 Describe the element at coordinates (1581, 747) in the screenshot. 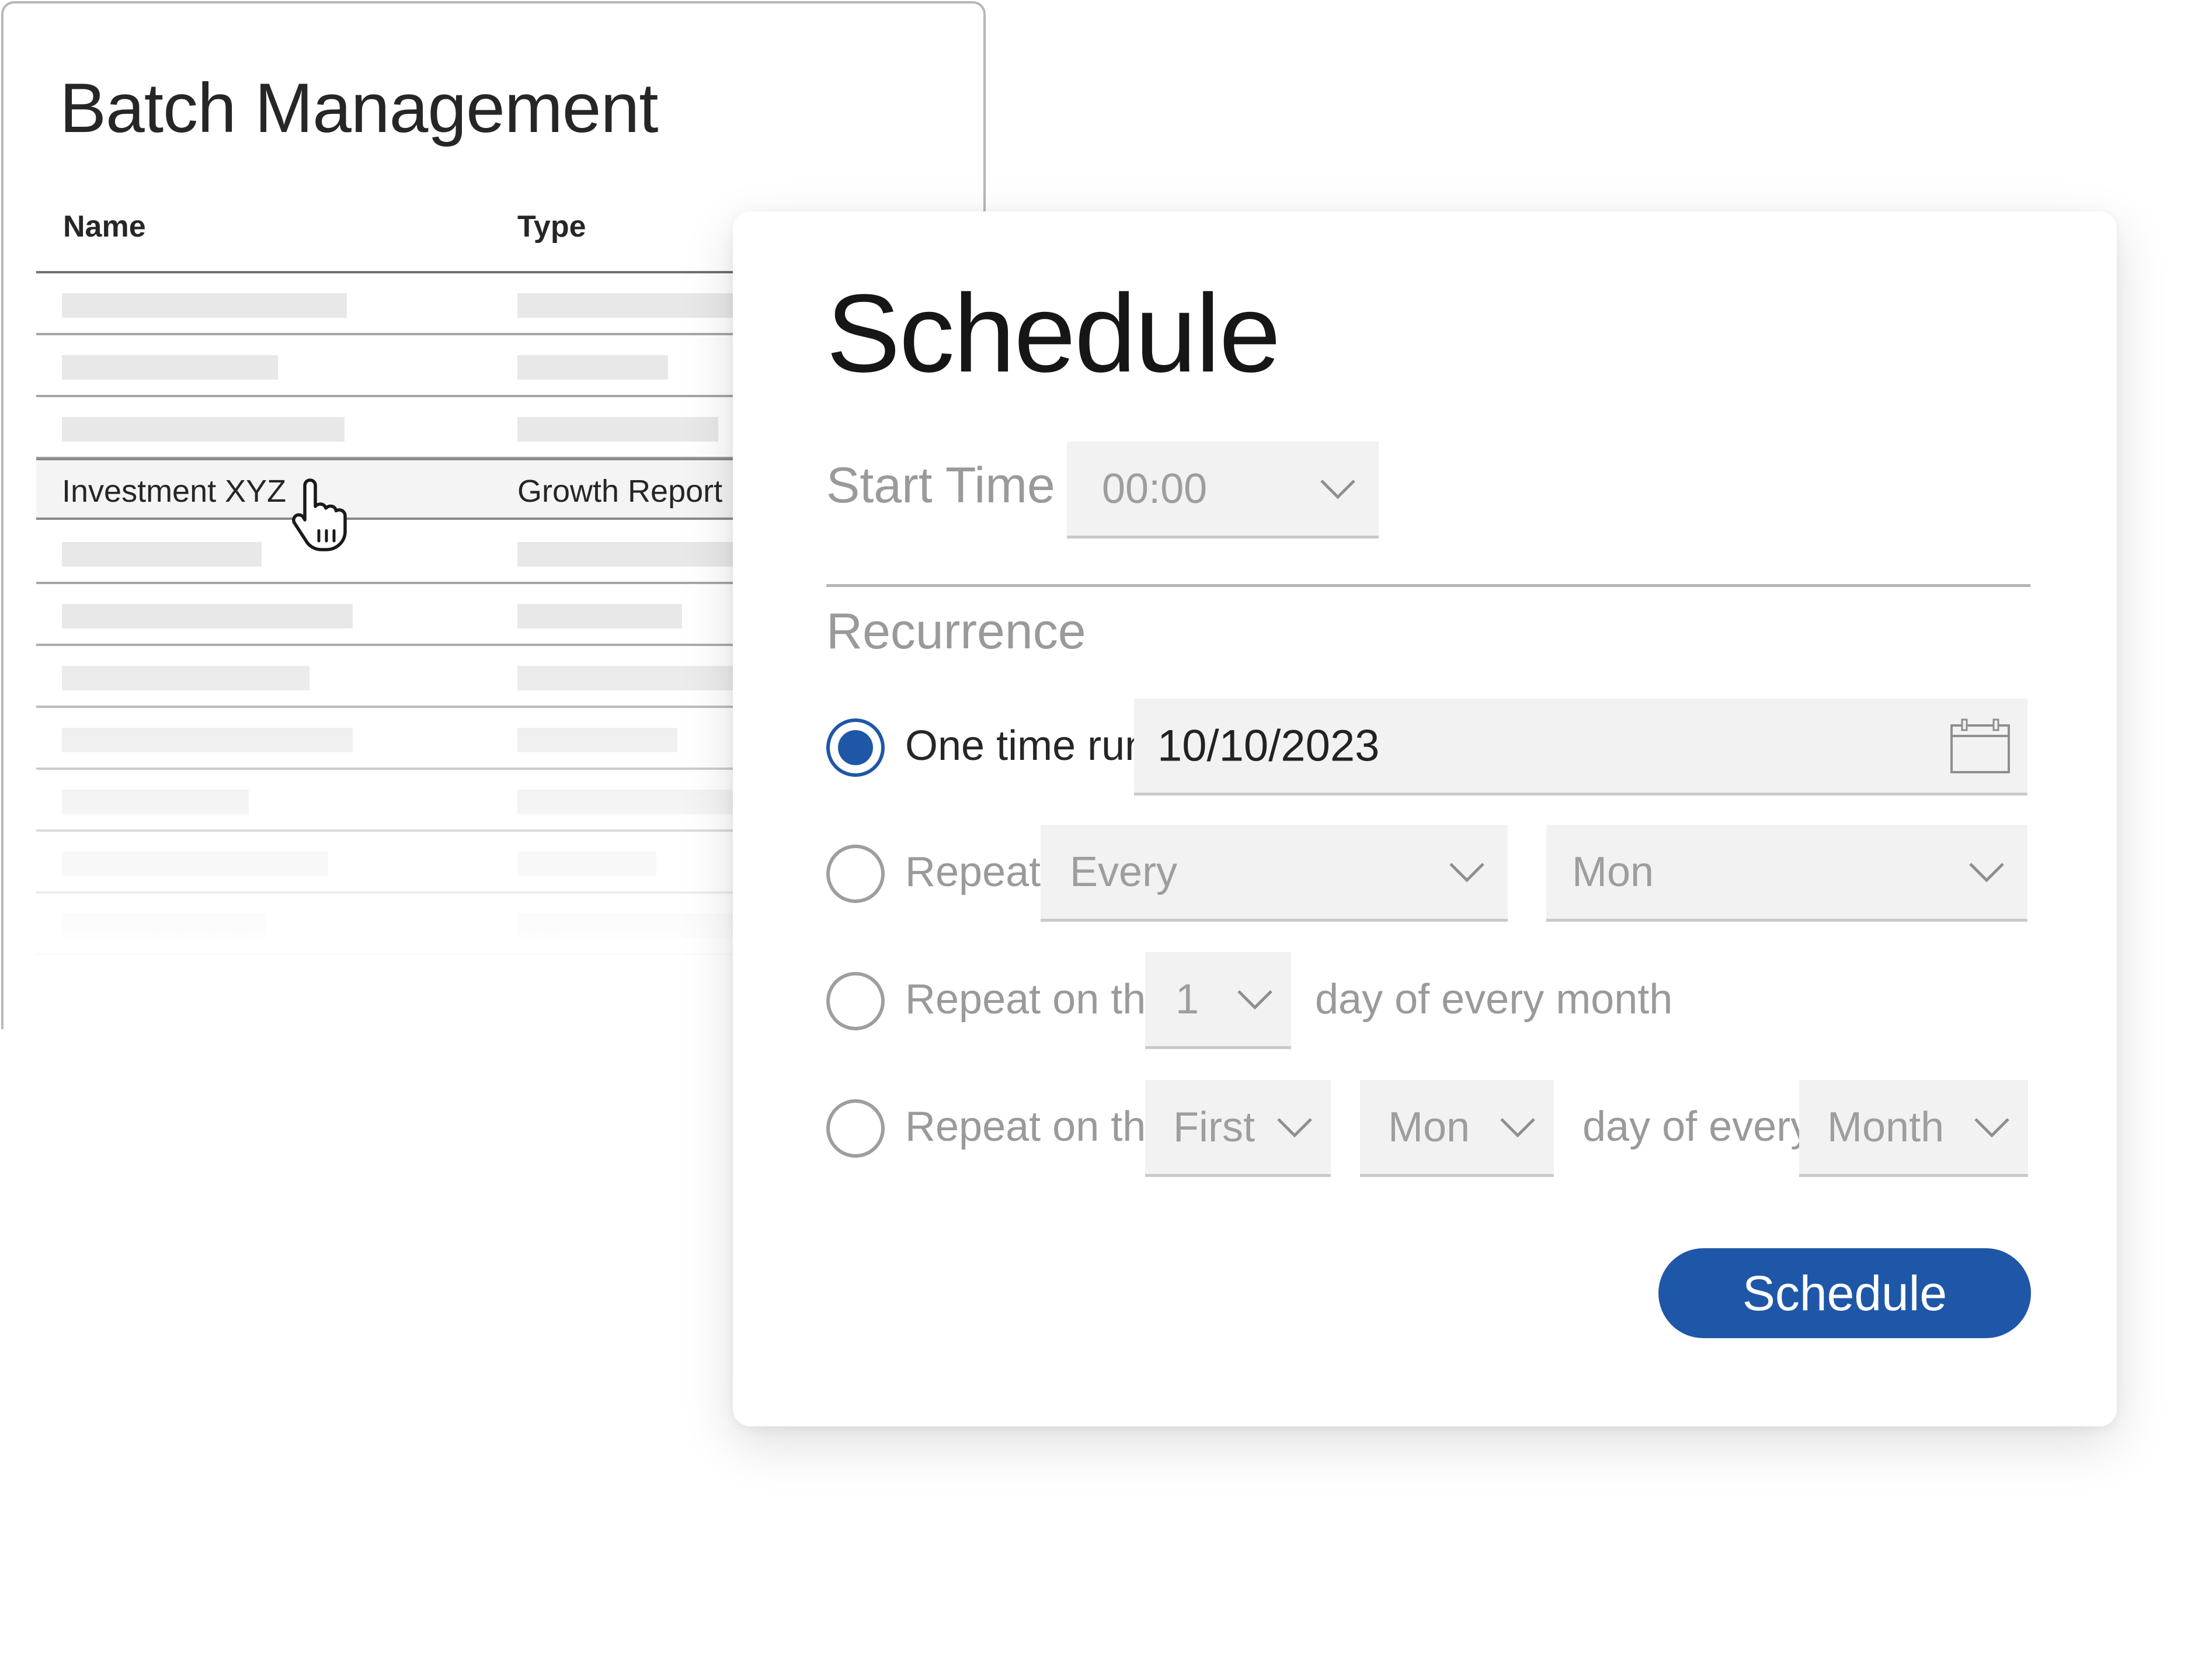

I see `one-time-date-field: 10/10/2023` at that location.